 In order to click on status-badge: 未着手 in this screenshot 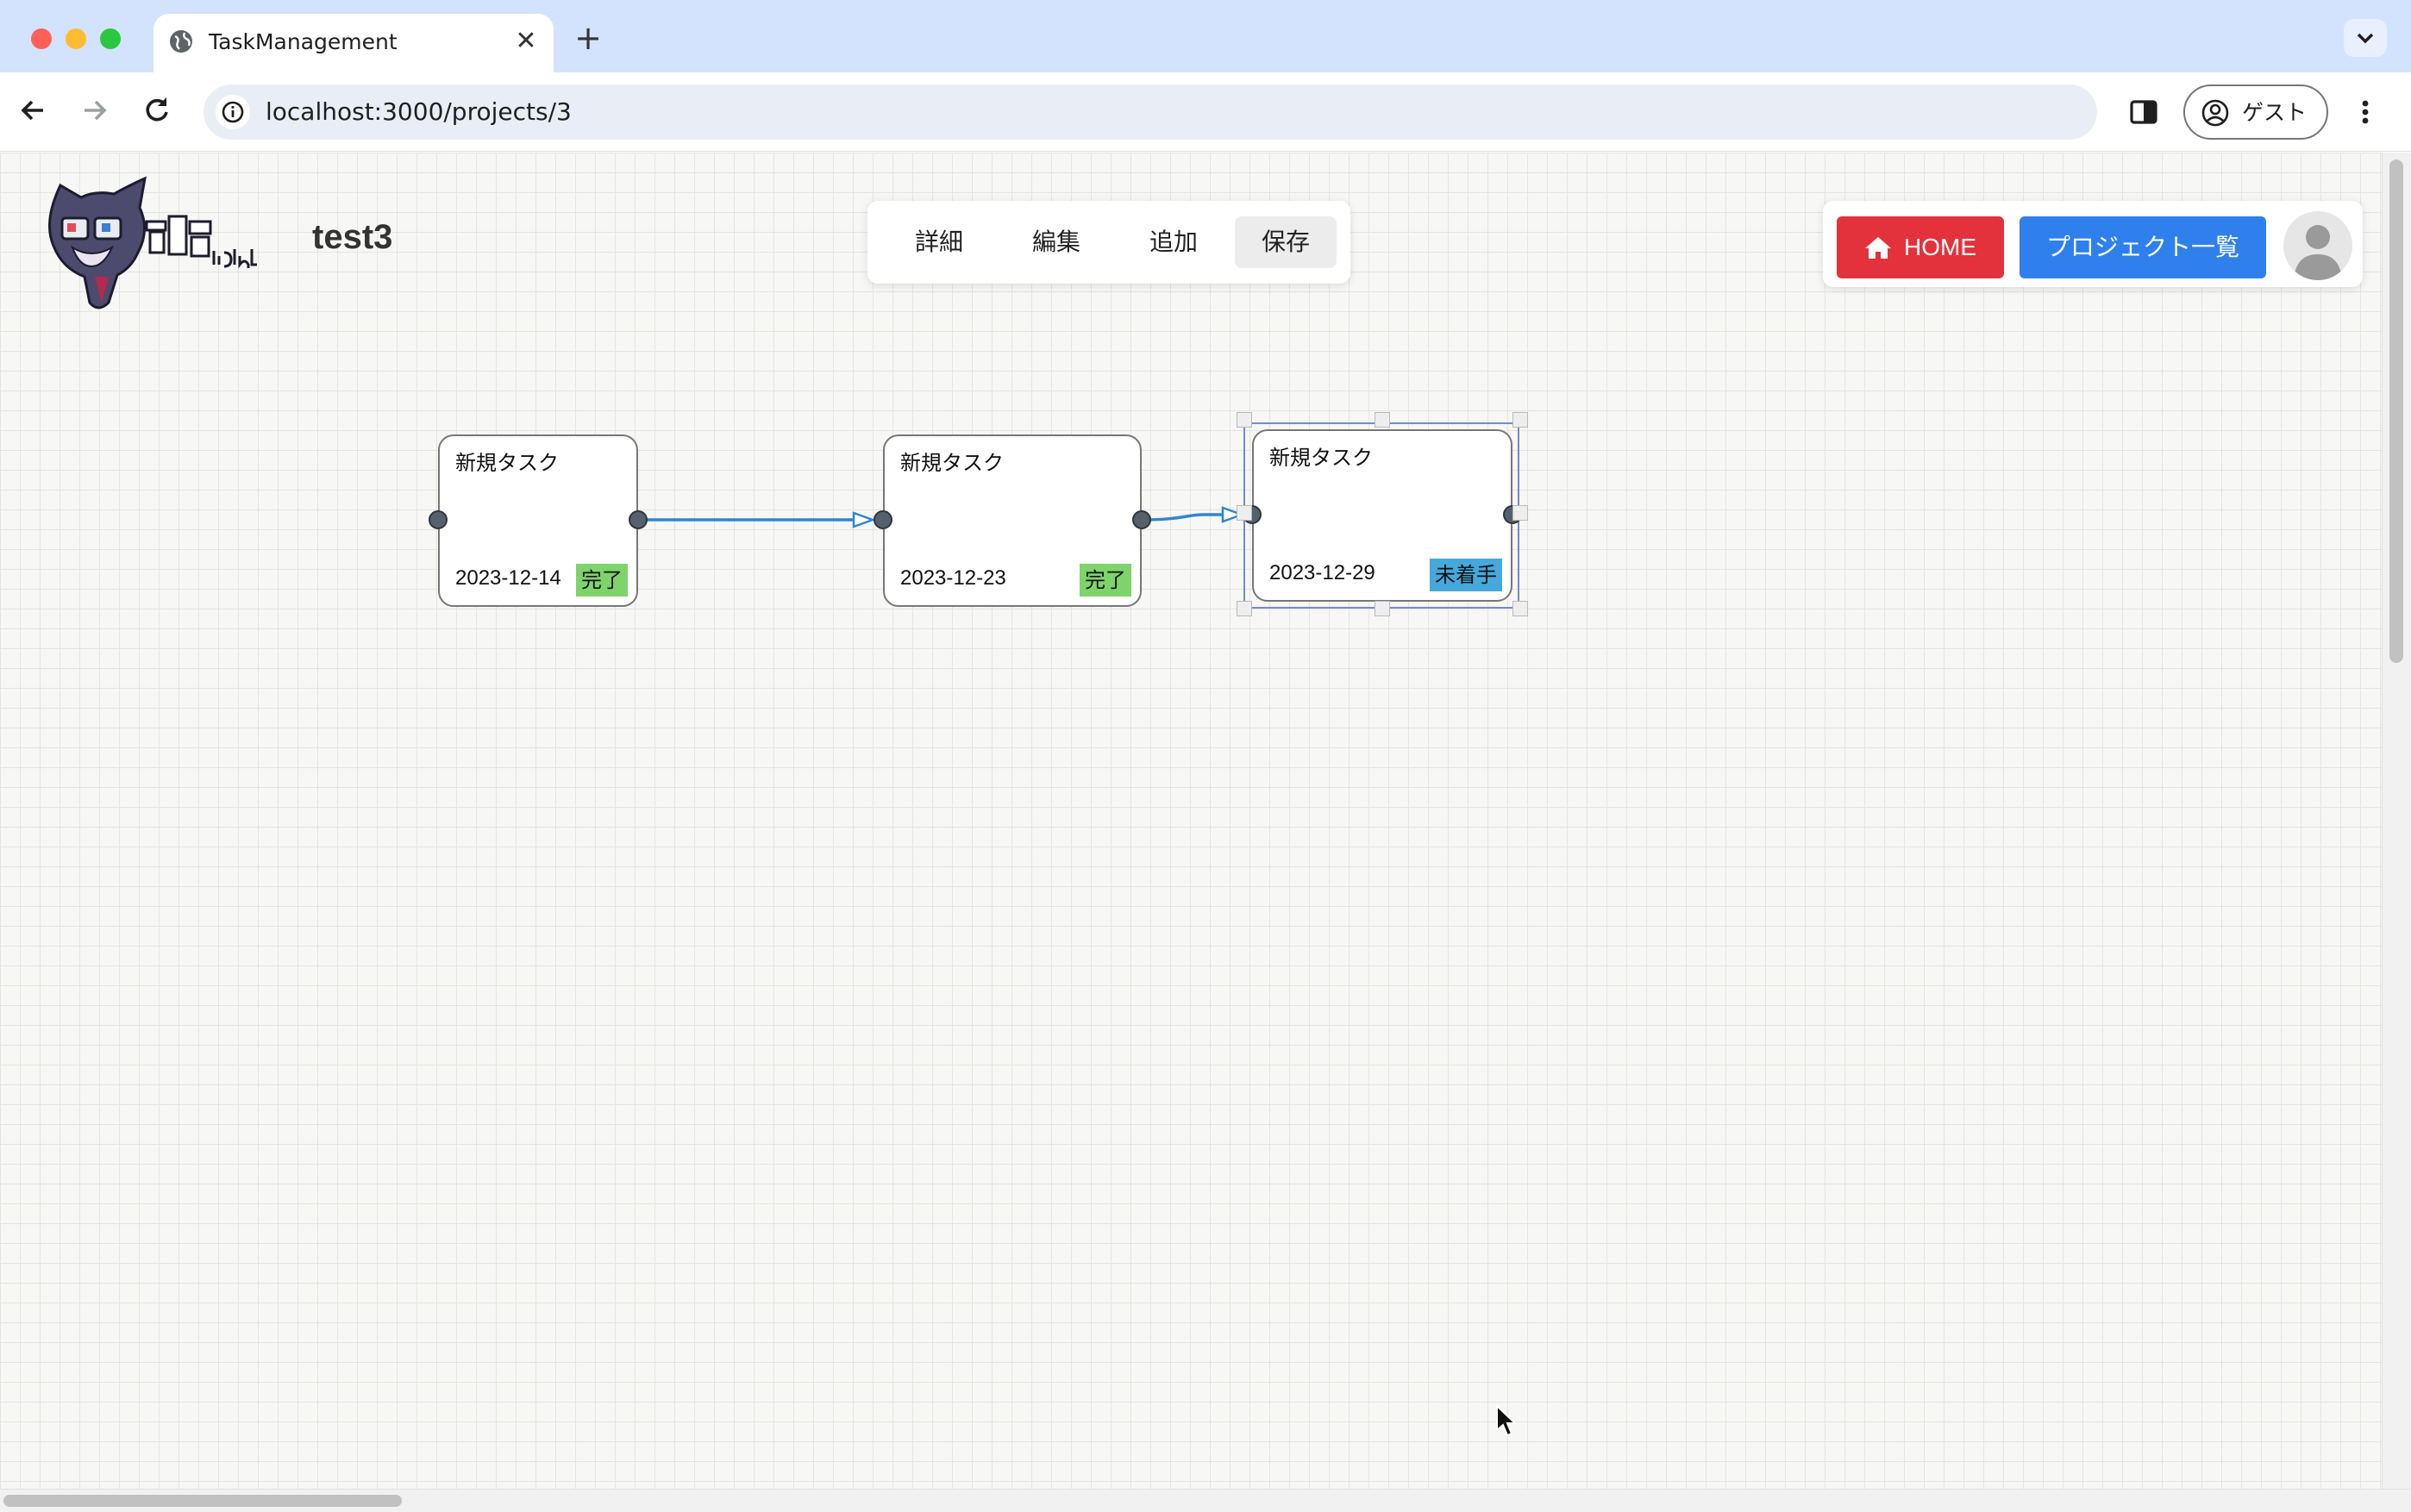, I will do `click(1466, 575)`.